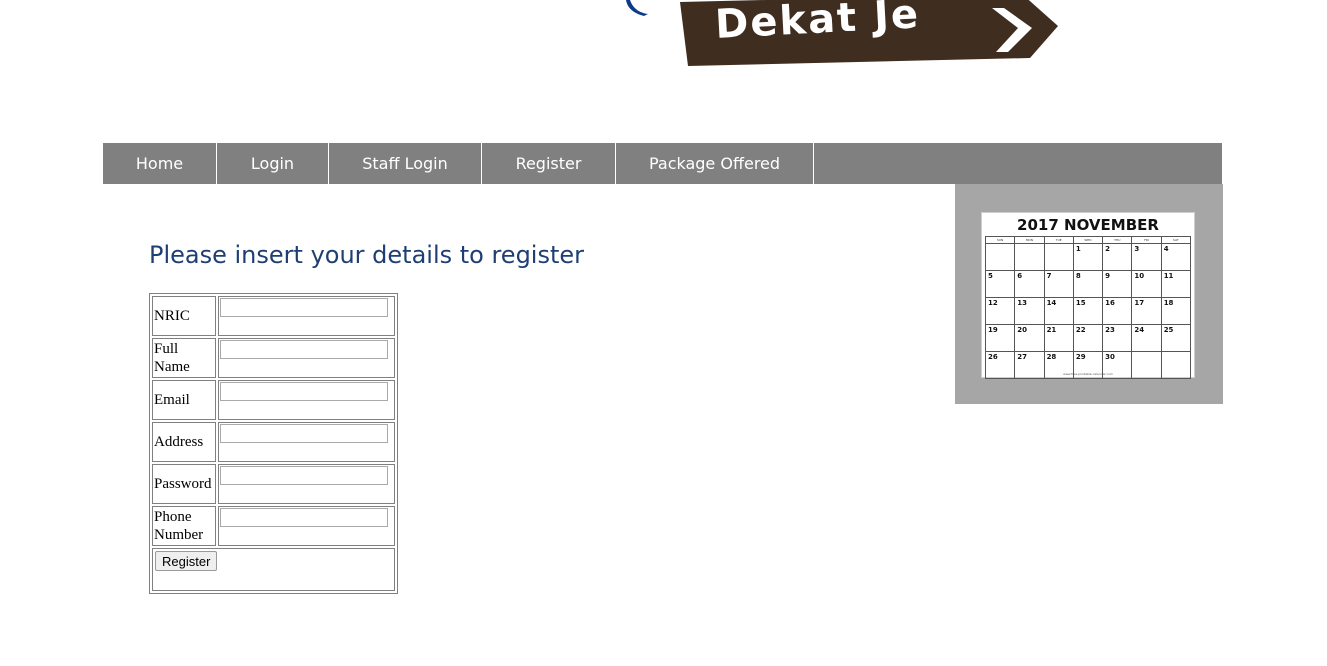 The width and height of the screenshot is (1327, 666). I want to click on weekday-header: MON, so click(1029, 240).